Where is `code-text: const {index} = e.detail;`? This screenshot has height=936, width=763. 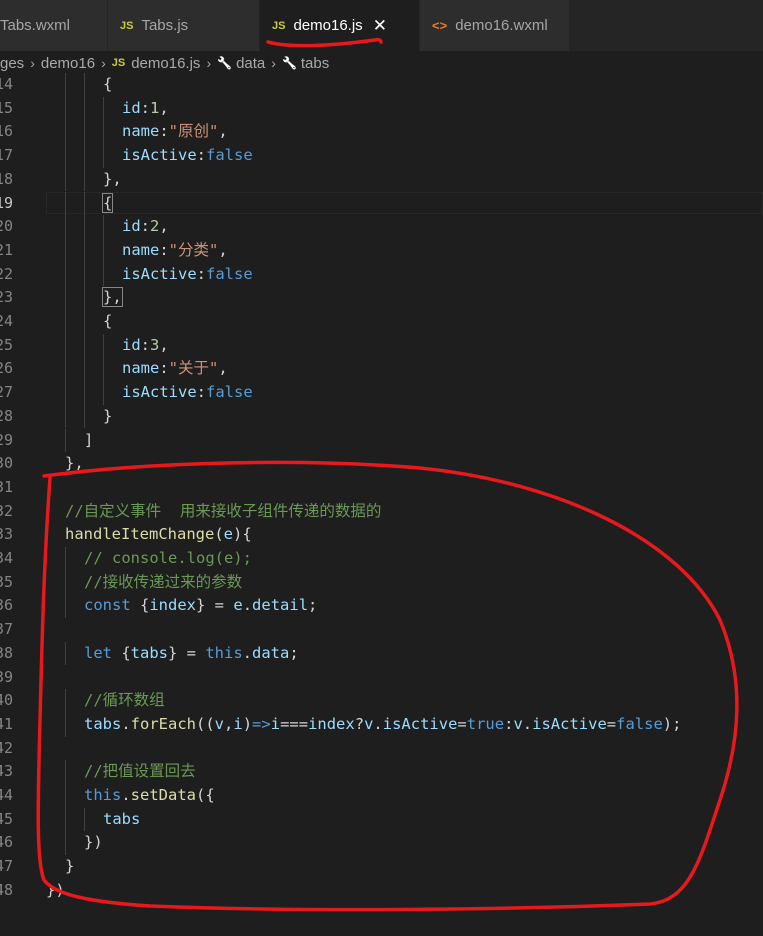
code-text: const {index} = e.detail; is located at coordinates (200, 606).